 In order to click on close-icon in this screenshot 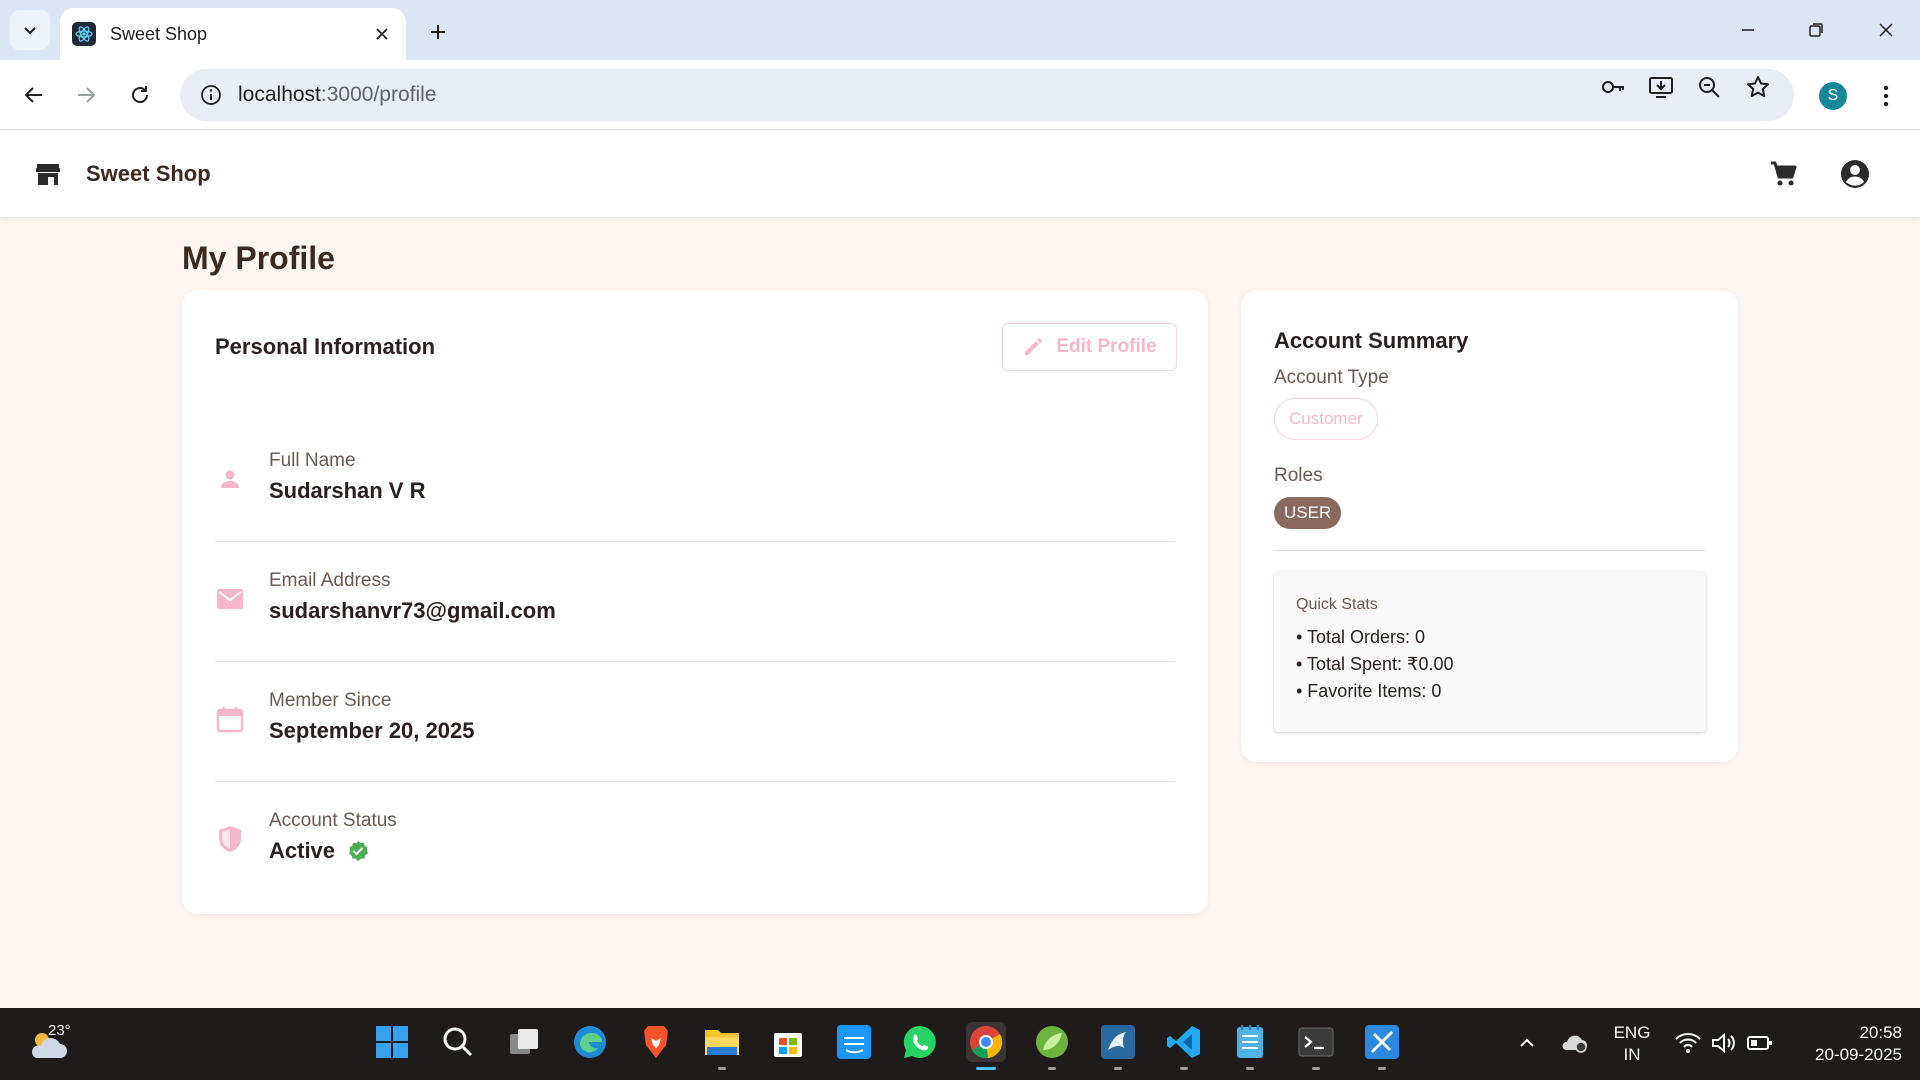, I will do `click(1886, 30)`.